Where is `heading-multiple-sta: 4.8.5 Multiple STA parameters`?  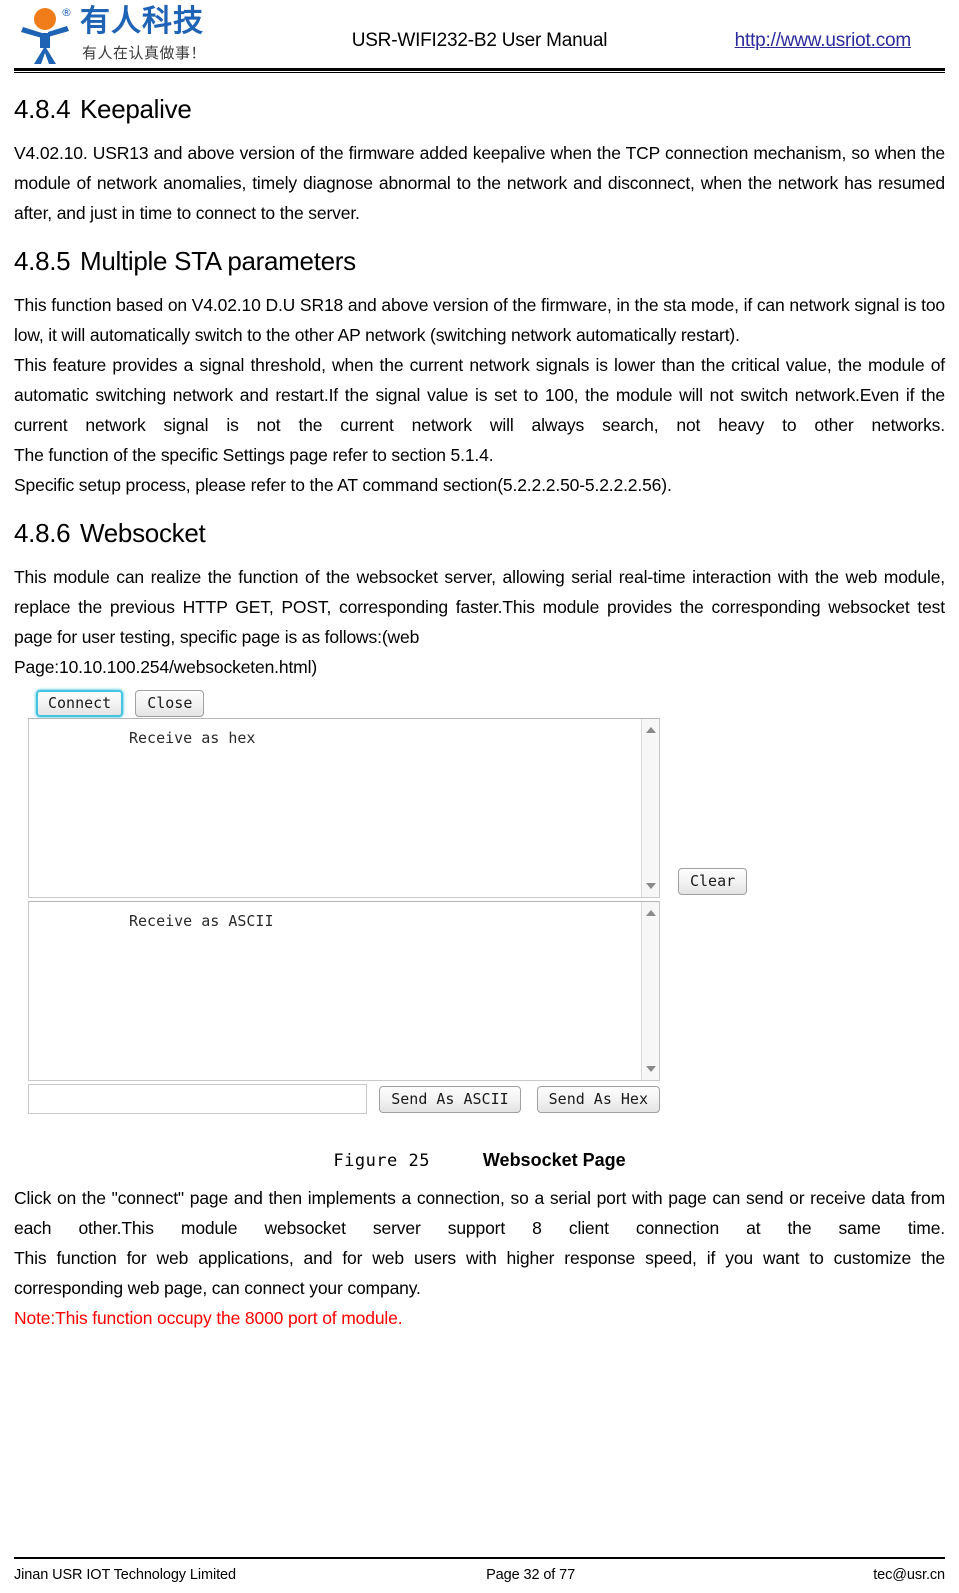
heading-multiple-sta: 4.8.5 Multiple STA parameters is located at coordinates (479, 261).